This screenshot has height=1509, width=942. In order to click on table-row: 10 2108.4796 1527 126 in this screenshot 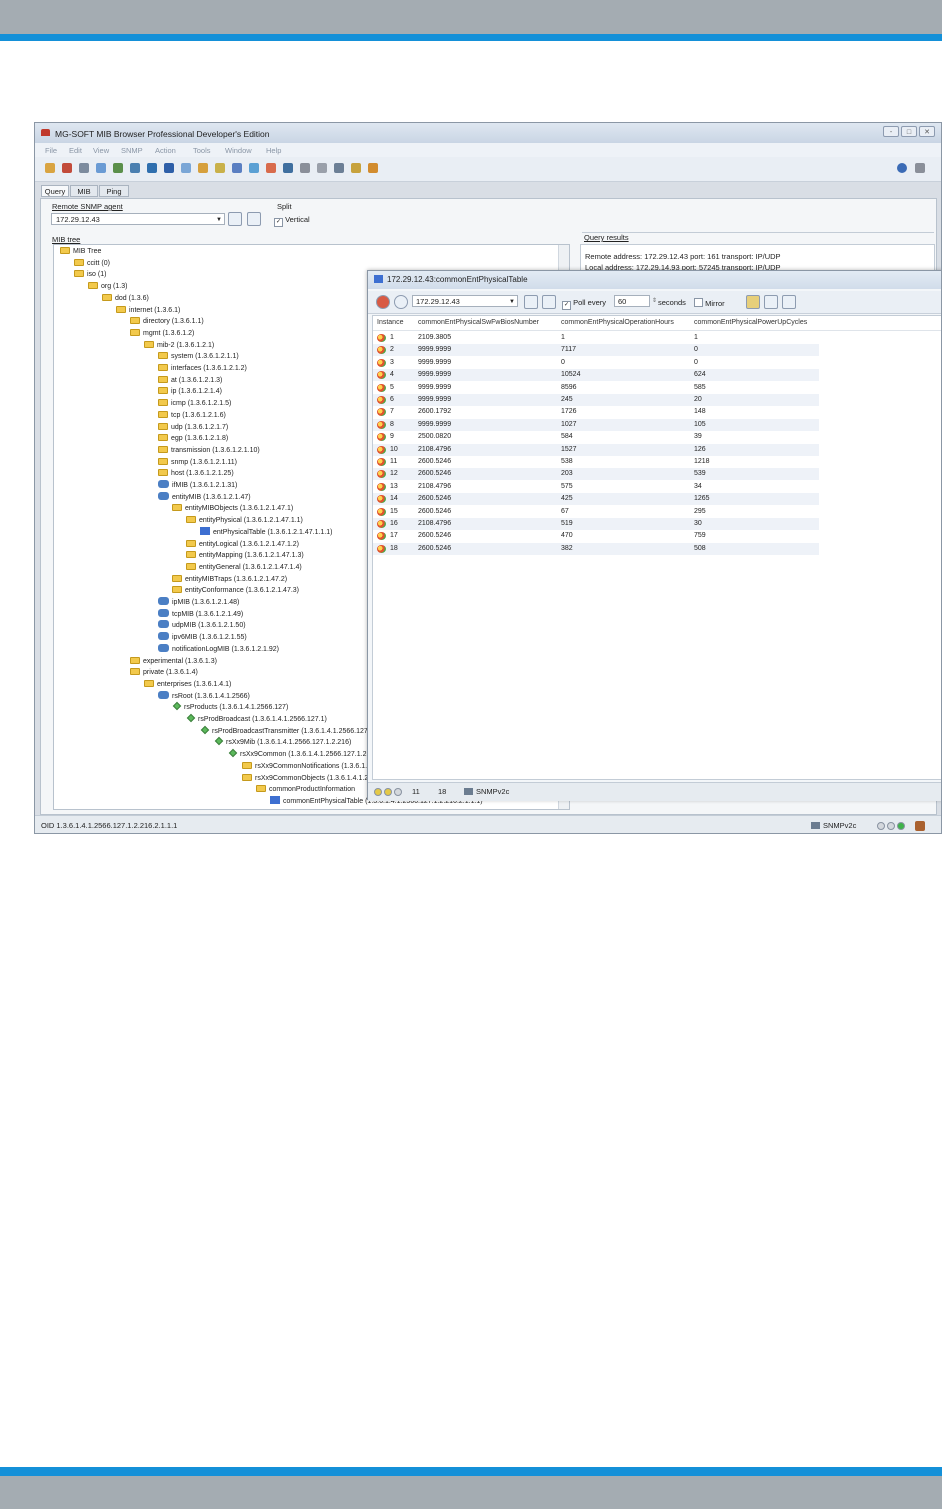, I will do `click(657, 449)`.